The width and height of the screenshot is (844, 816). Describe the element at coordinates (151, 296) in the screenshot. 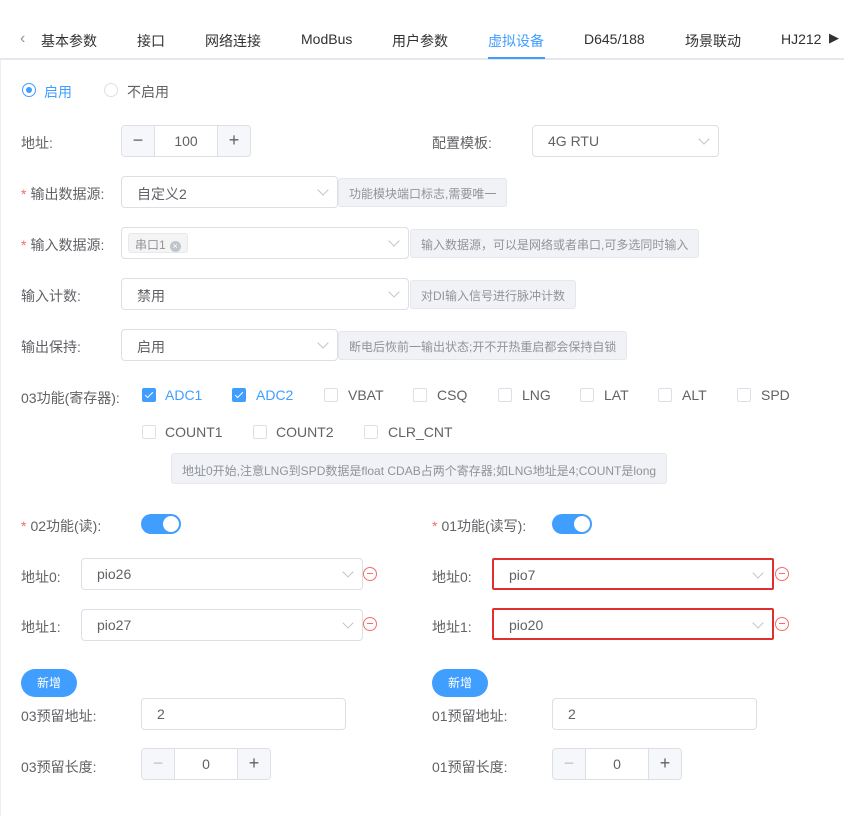

I see `input-count-value: 禁用` at that location.